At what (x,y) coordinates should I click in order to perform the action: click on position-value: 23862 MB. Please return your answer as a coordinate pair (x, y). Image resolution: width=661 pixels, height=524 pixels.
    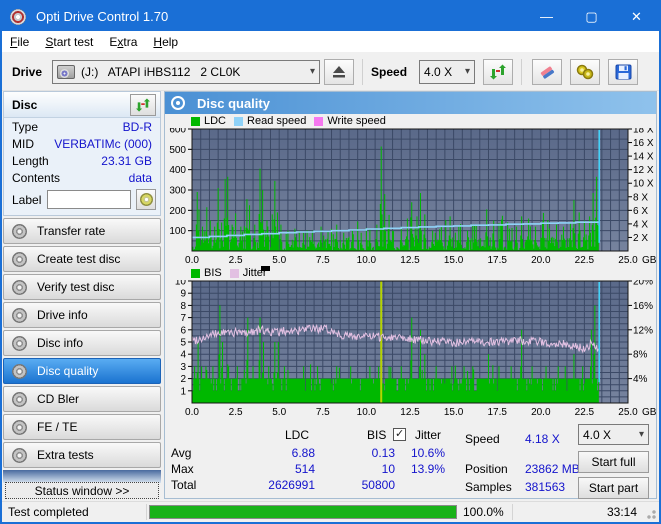
    Looking at the image, I should click on (552, 469).